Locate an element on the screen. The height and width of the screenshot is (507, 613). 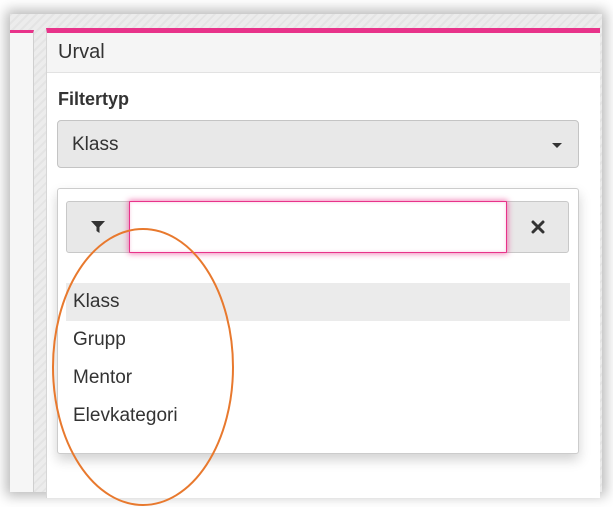
option-grupp: Grupp is located at coordinates (318, 340).